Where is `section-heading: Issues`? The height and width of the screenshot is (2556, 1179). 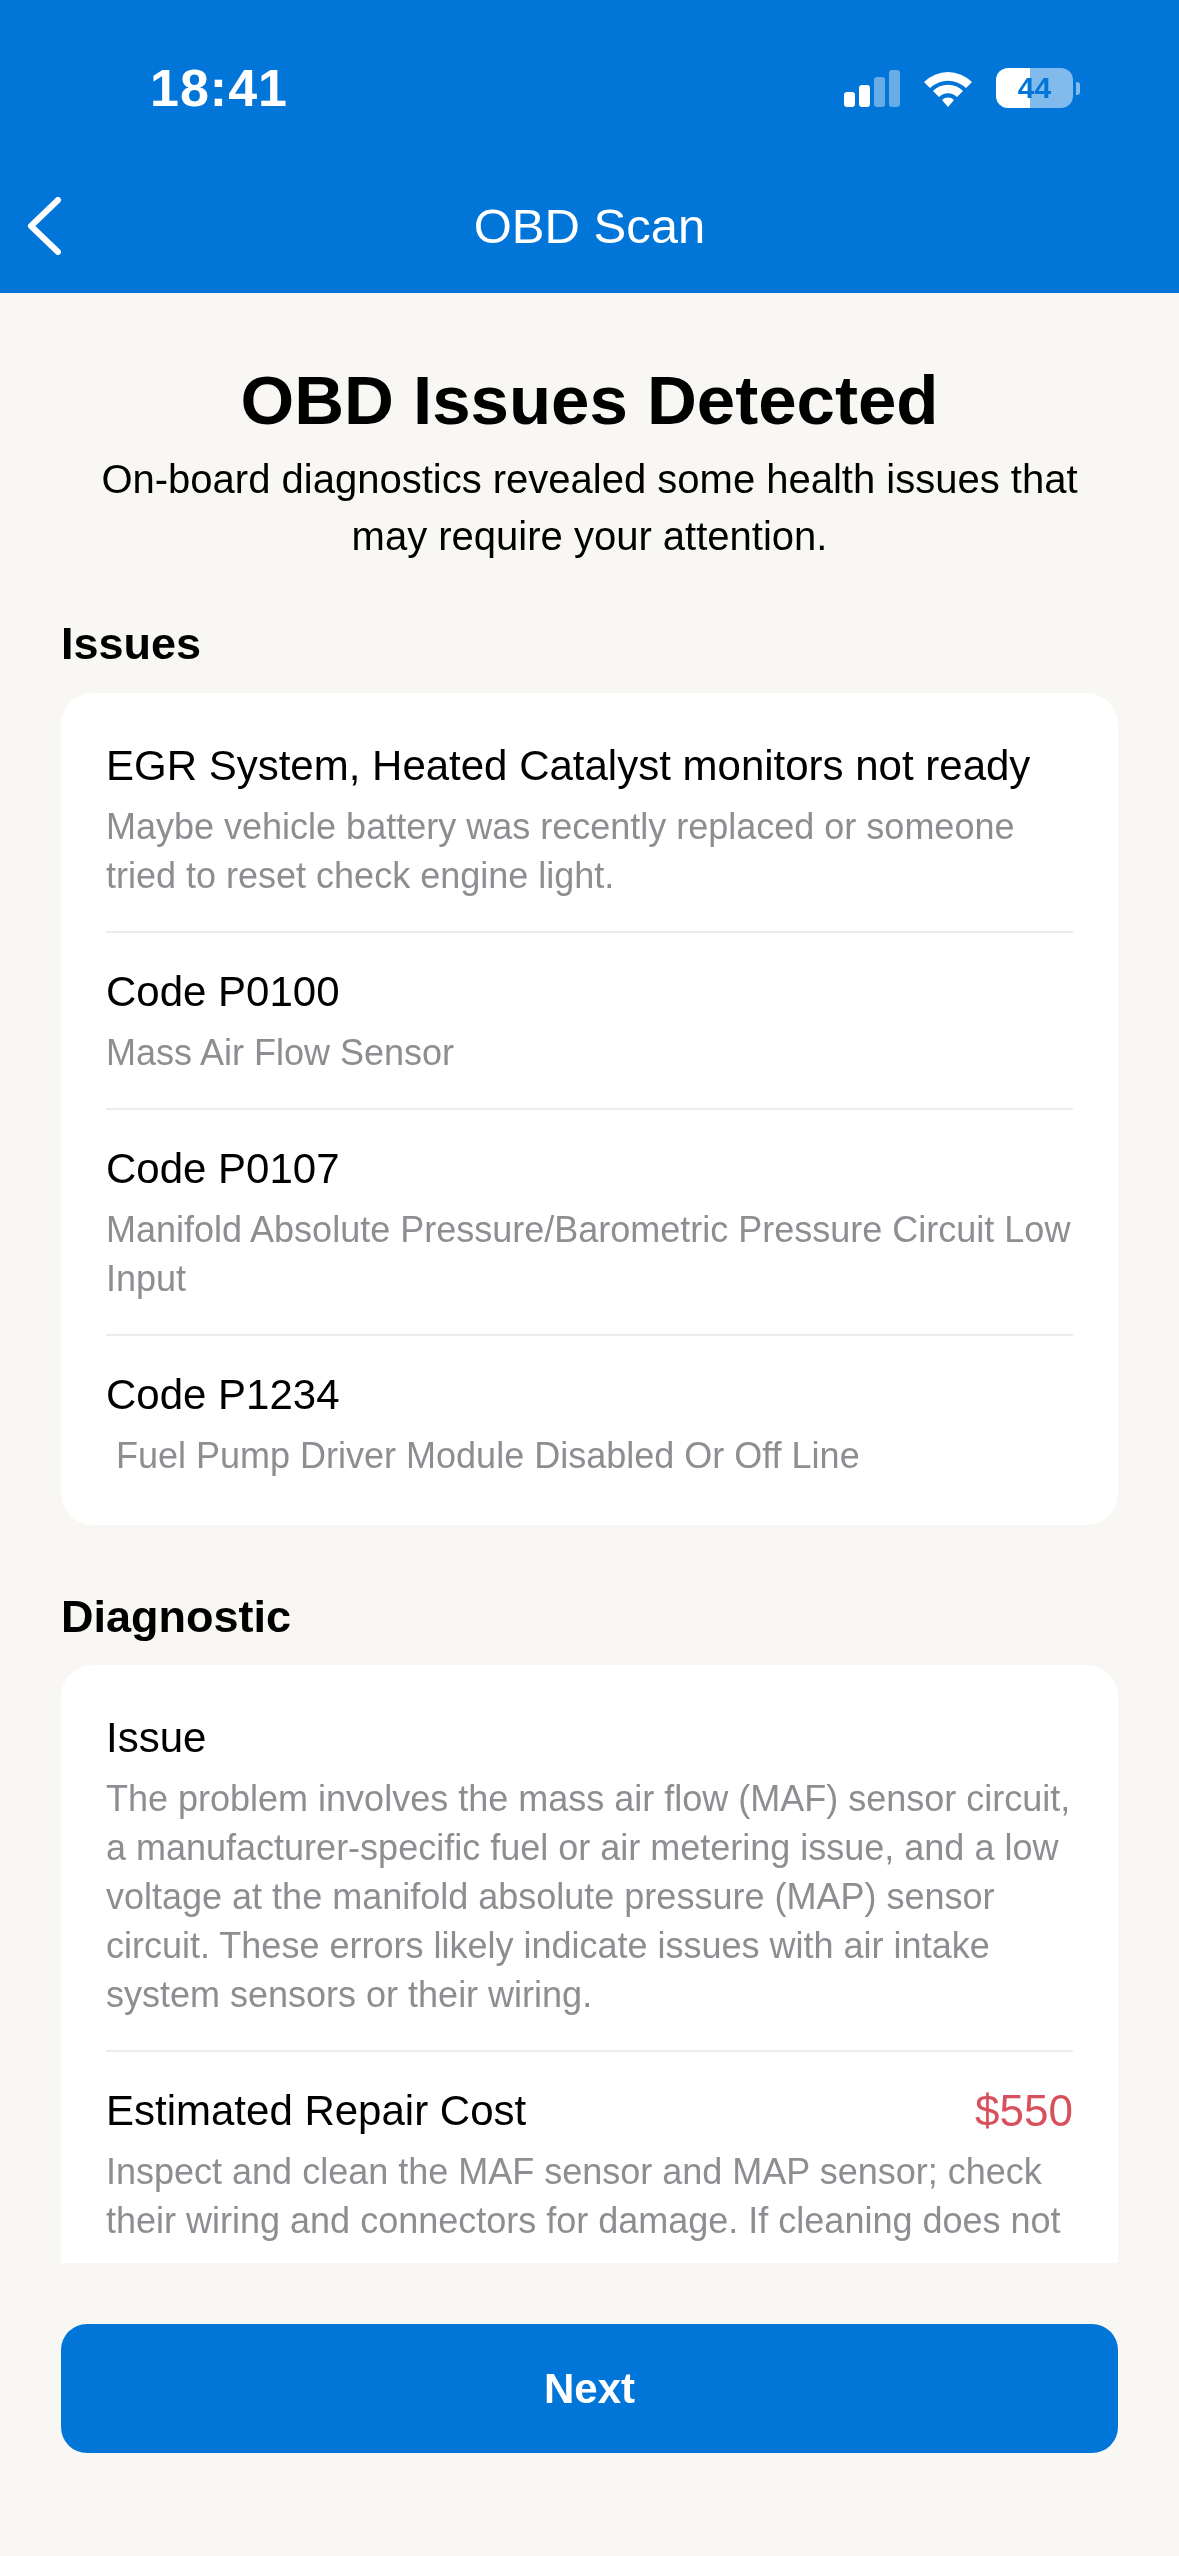 section-heading: Issues is located at coordinates (132, 644).